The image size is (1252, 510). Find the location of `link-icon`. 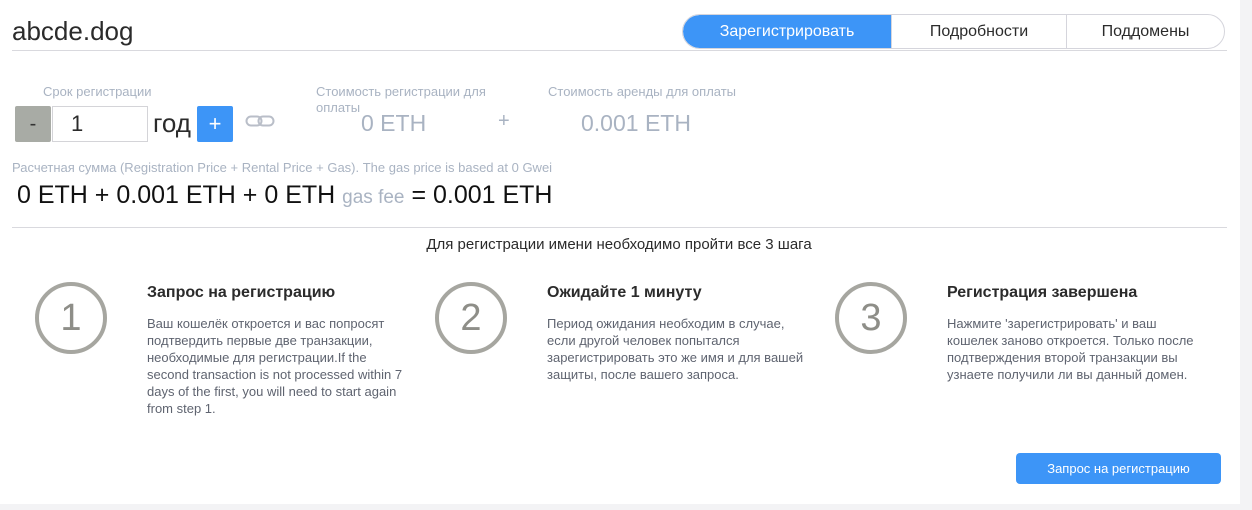

link-icon is located at coordinates (260, 123).